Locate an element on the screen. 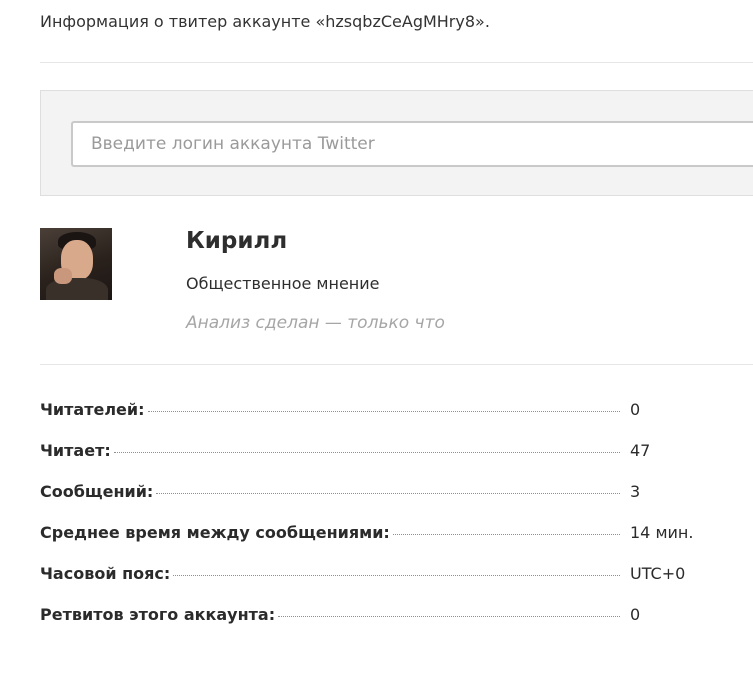 The height and width of the screenshot is (673, 753). stat-label: Читает: is located at coordinates (75, 450).